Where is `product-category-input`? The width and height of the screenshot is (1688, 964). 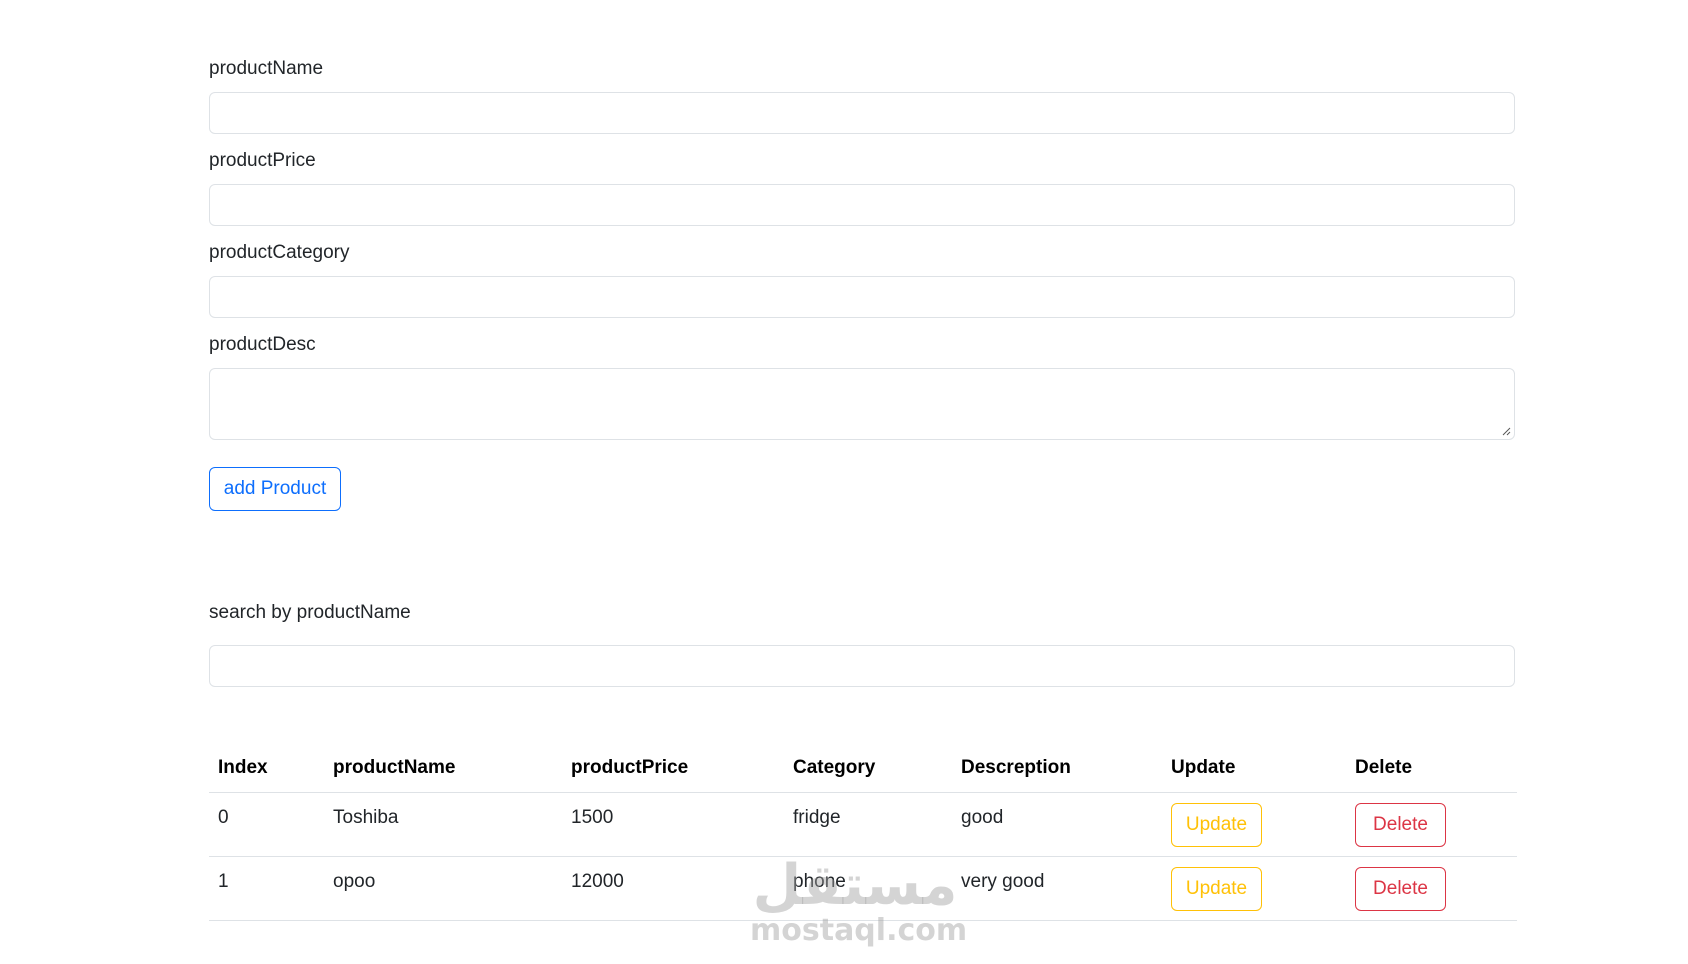
product-category-input is located at coordinates (862, 297).